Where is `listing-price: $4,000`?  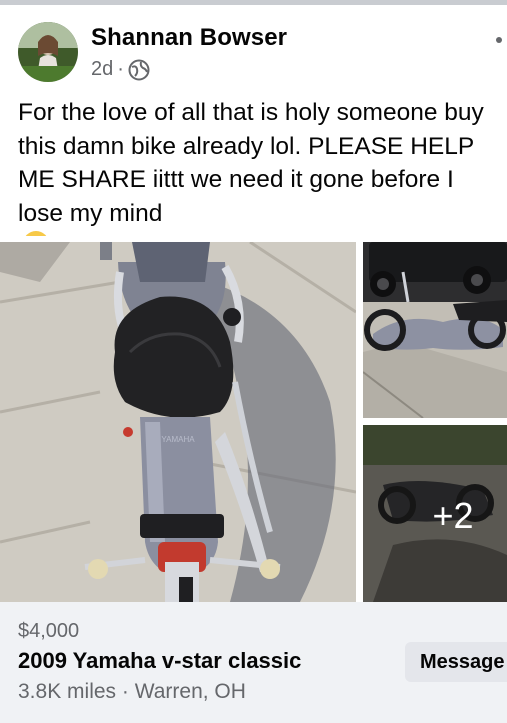
listing-price: $4,000 is located at coordinates (49, 631).